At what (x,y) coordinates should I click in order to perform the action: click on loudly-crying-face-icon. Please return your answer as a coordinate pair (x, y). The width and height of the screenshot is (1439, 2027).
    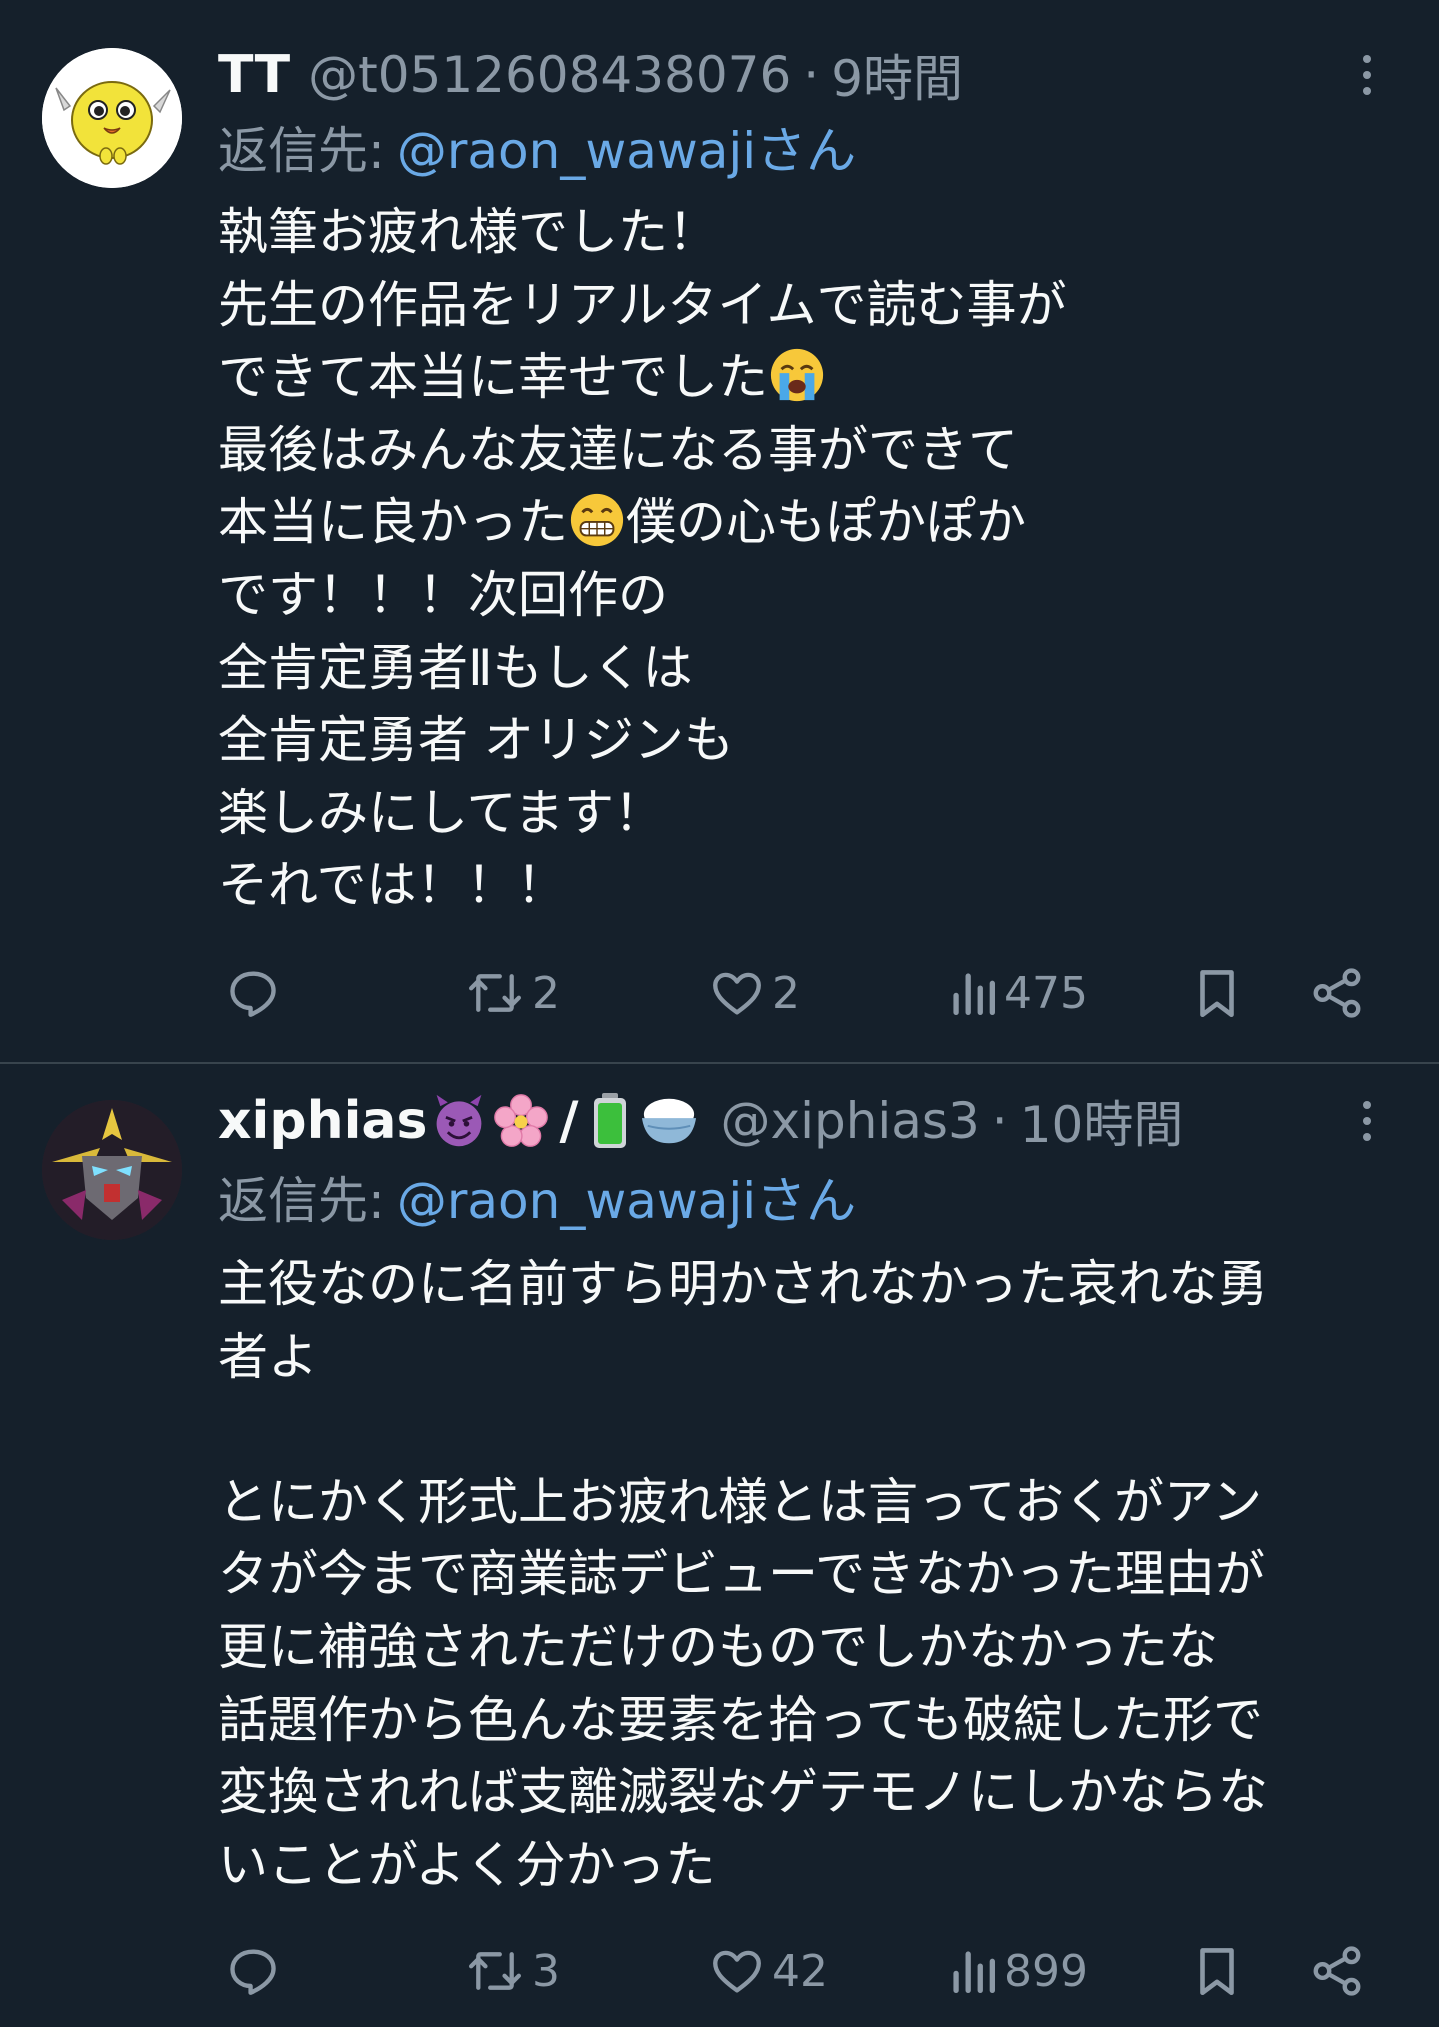
    Looking at the image, I should click on (797, 375).